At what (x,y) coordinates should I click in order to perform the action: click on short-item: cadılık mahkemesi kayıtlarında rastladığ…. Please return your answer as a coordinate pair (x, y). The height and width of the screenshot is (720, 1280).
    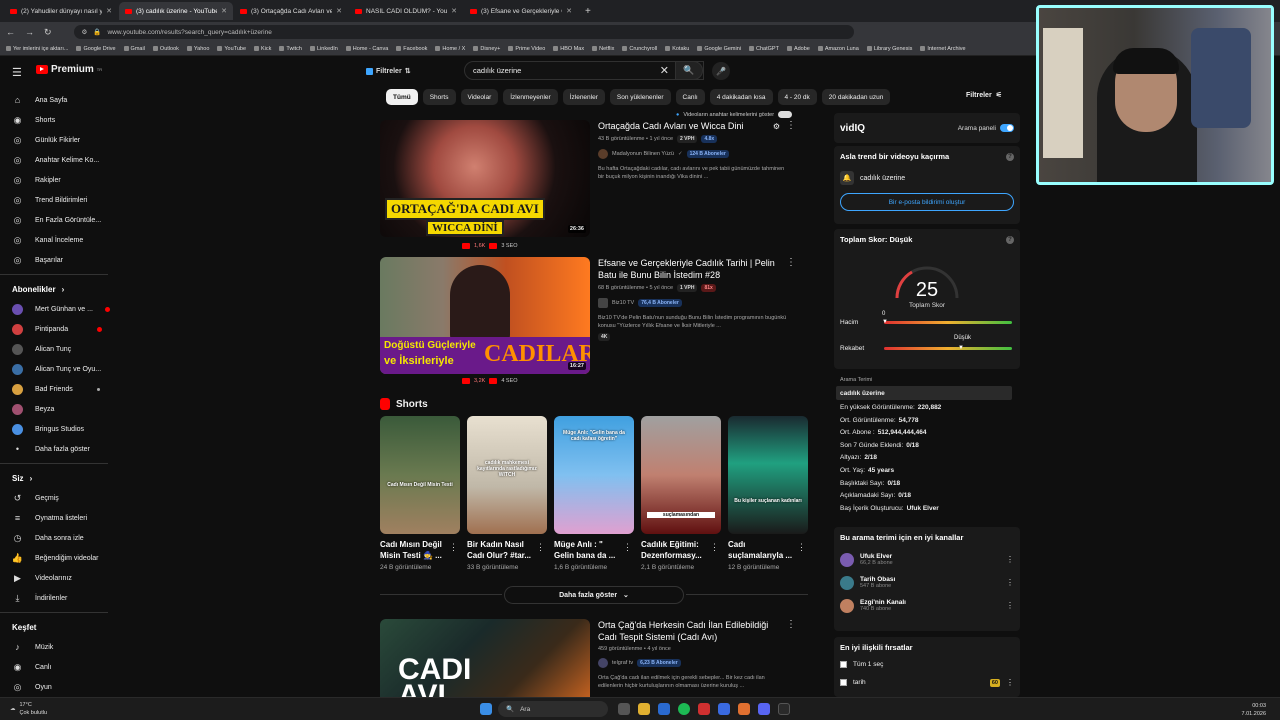
    Looking at the image, I should click on (507, 493).